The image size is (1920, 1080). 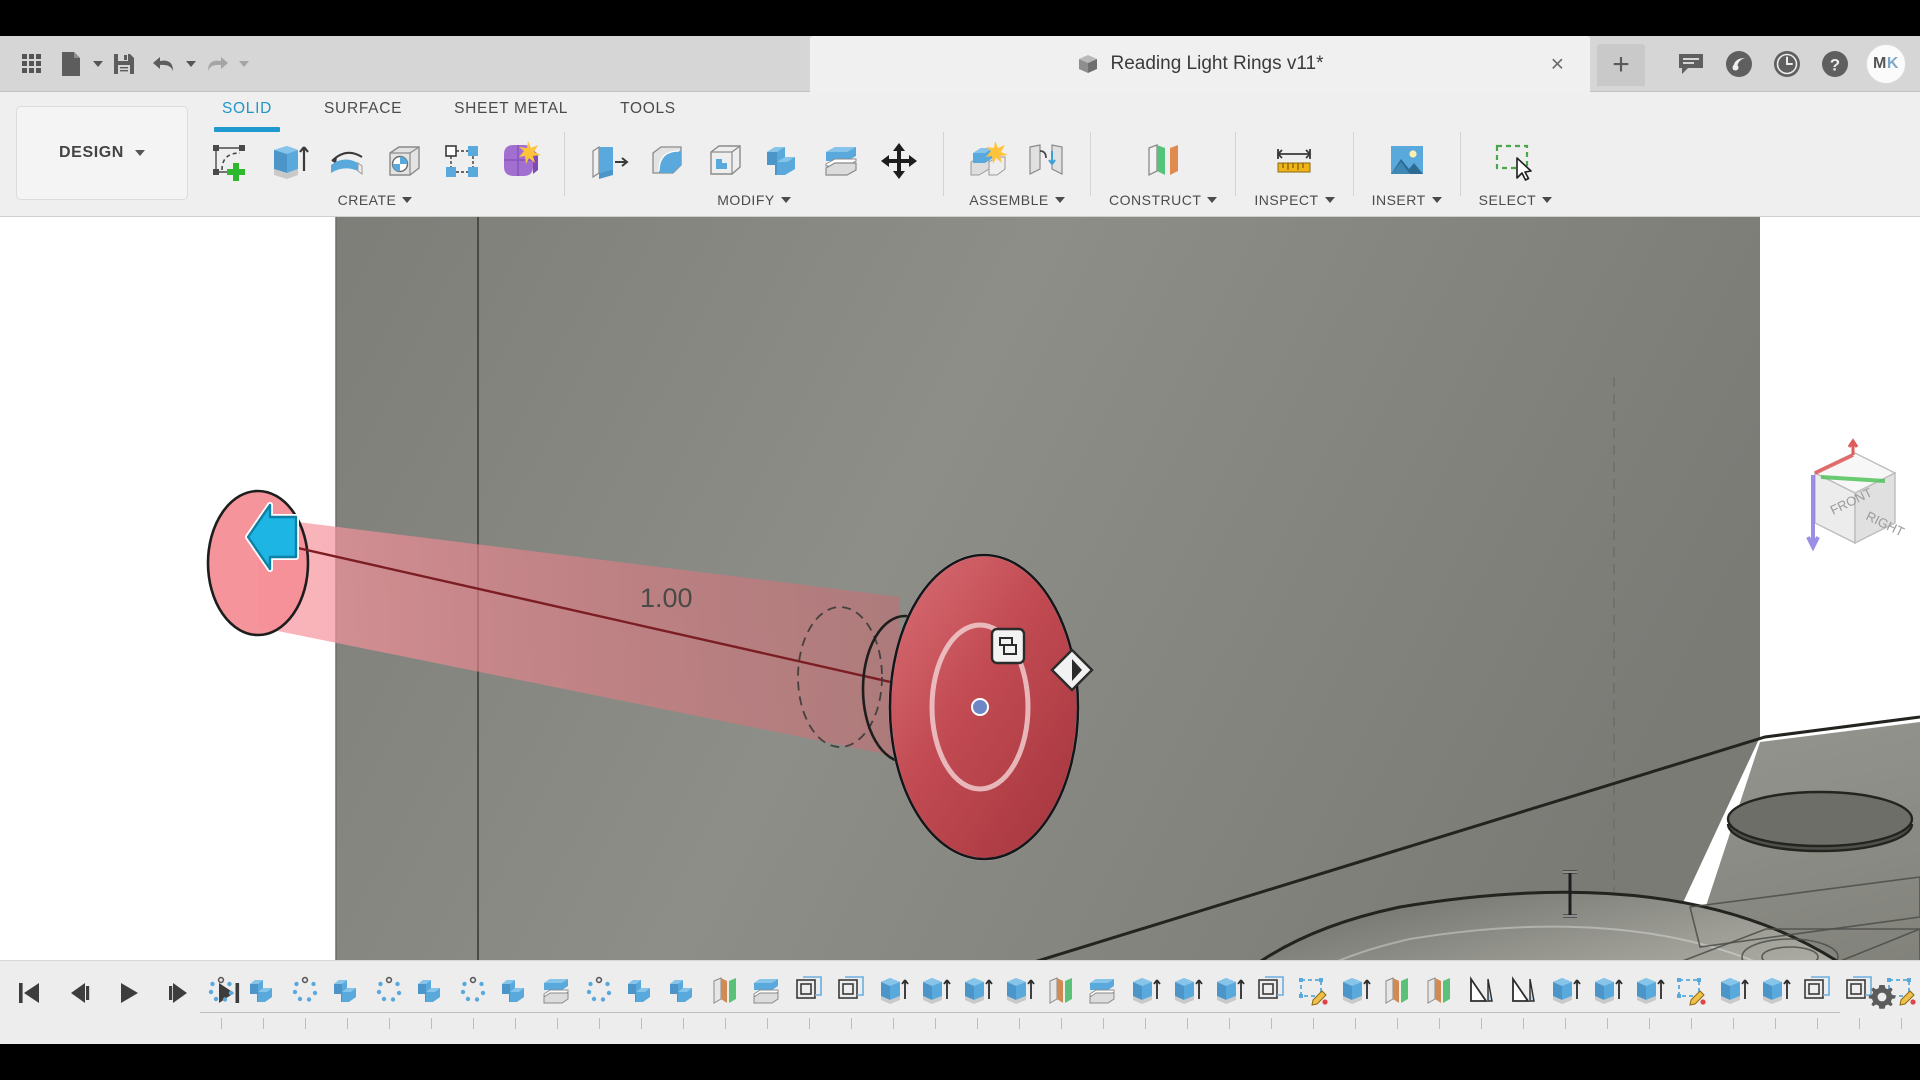 What do you see at coordinates (1835, 64) in the screenshot?
I see `help-icon: ?` at bounding box center [1835, 64].